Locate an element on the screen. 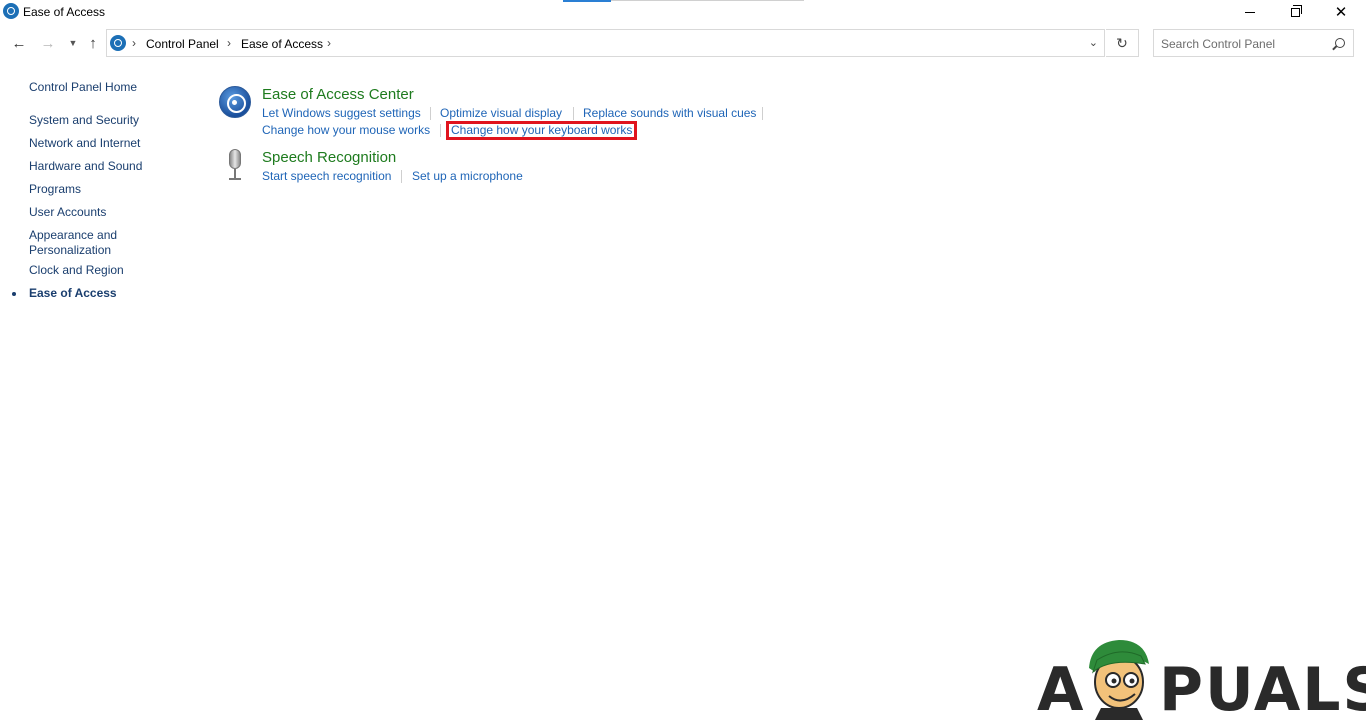 This screenshot has width=1366, height=728. minimize-button is located at coordinates (1250, 12).